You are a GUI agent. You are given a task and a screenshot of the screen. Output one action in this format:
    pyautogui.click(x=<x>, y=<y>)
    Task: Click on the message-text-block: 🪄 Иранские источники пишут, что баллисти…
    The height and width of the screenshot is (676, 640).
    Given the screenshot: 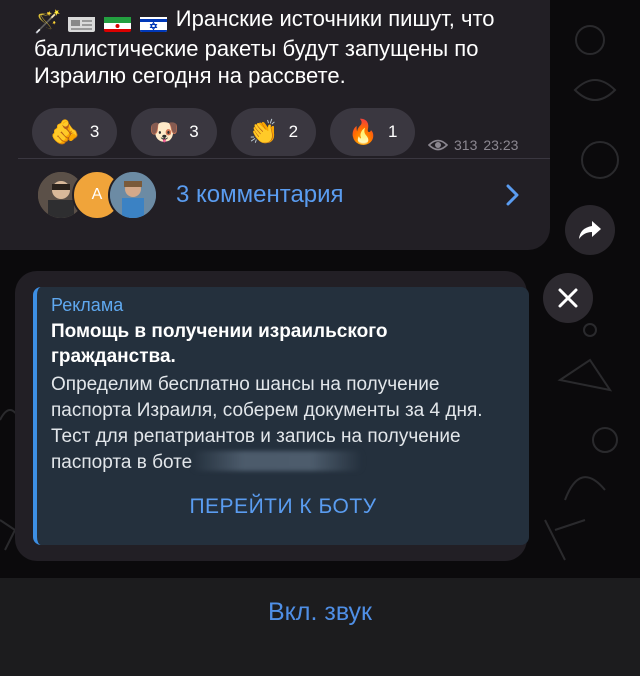 What is the action you would take?
    pyautogui.click(x=284, y=47)
    